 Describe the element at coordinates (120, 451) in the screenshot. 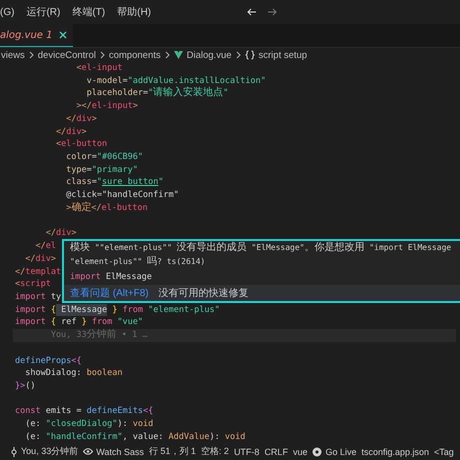

I see `status-item: Watch Sass` at that location.